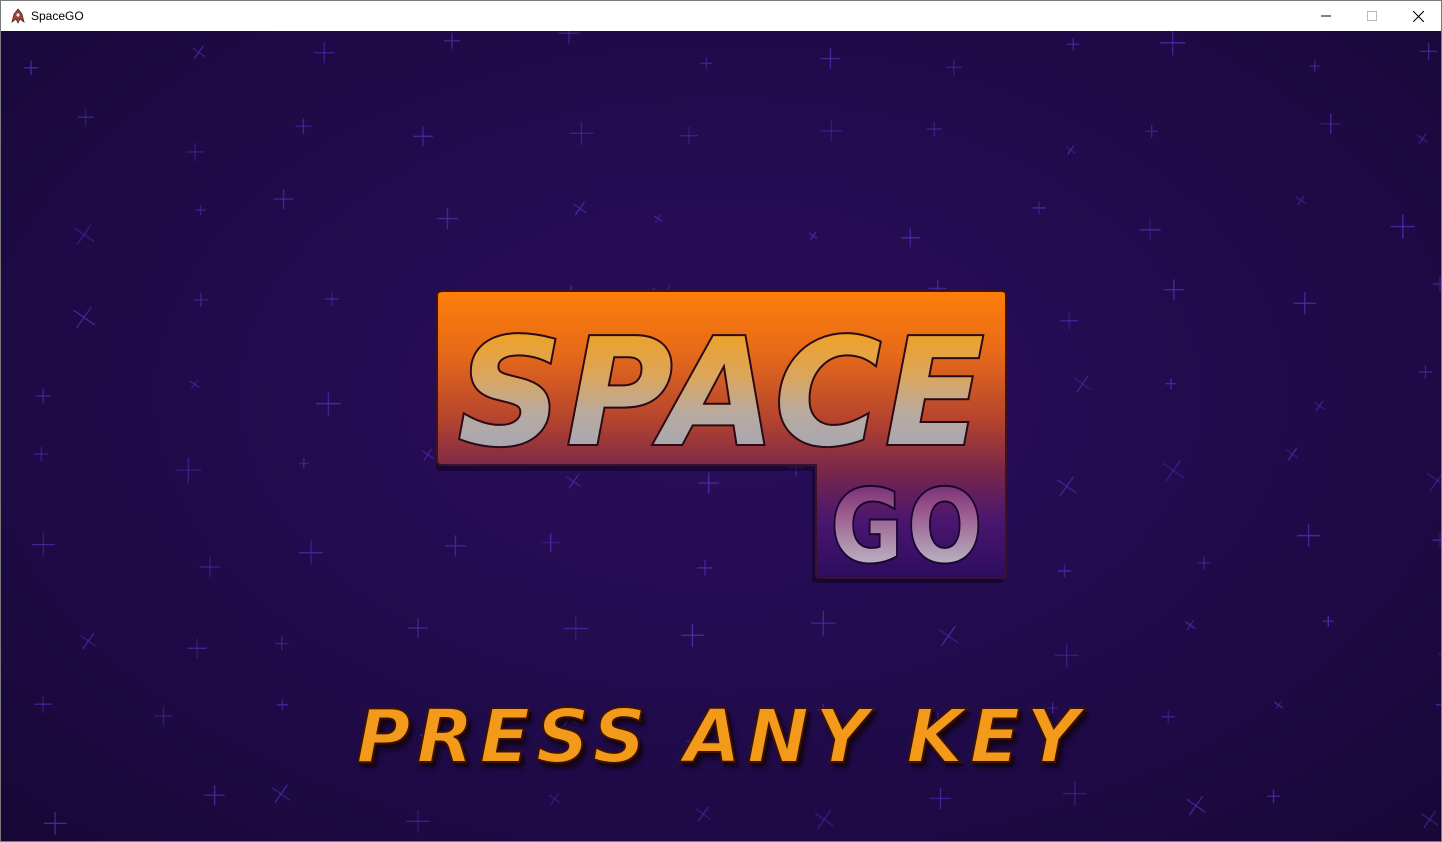 Image resolution: width=1442 pixels, height=842 pixels. Describe the element at coordinates (721, 16) in the screenshot. I see `title-bar: SpaceGO` at that location.